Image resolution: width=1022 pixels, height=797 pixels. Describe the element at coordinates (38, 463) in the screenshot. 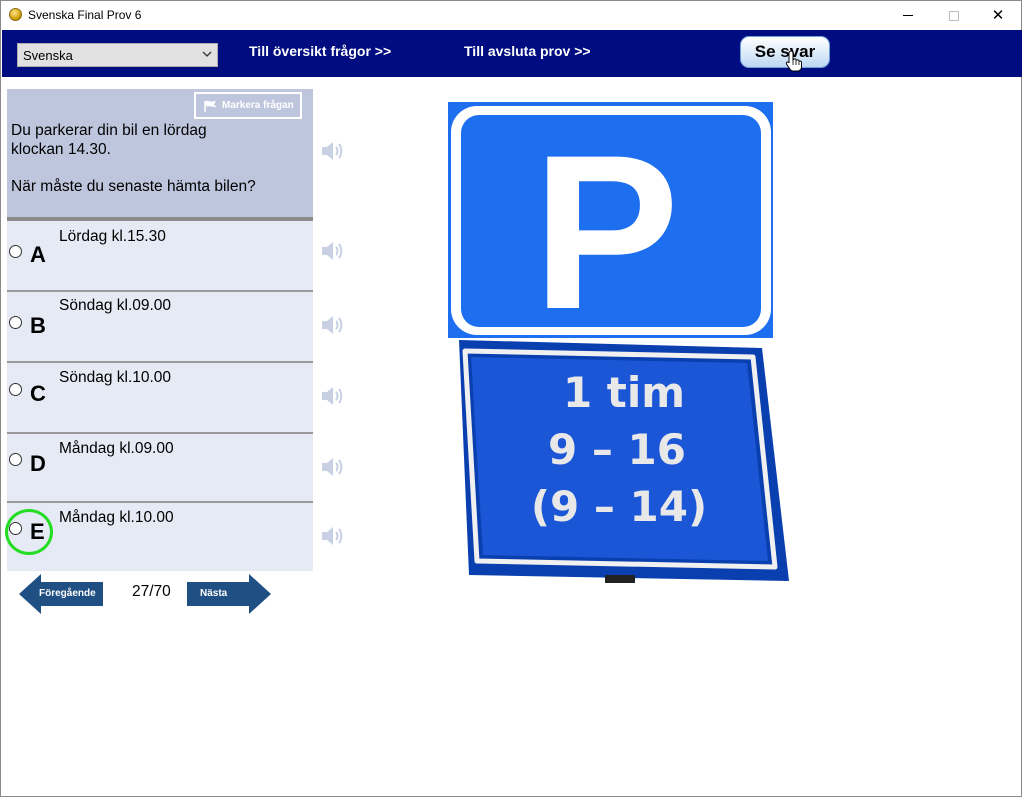

I see `option-letter: D` at that location.